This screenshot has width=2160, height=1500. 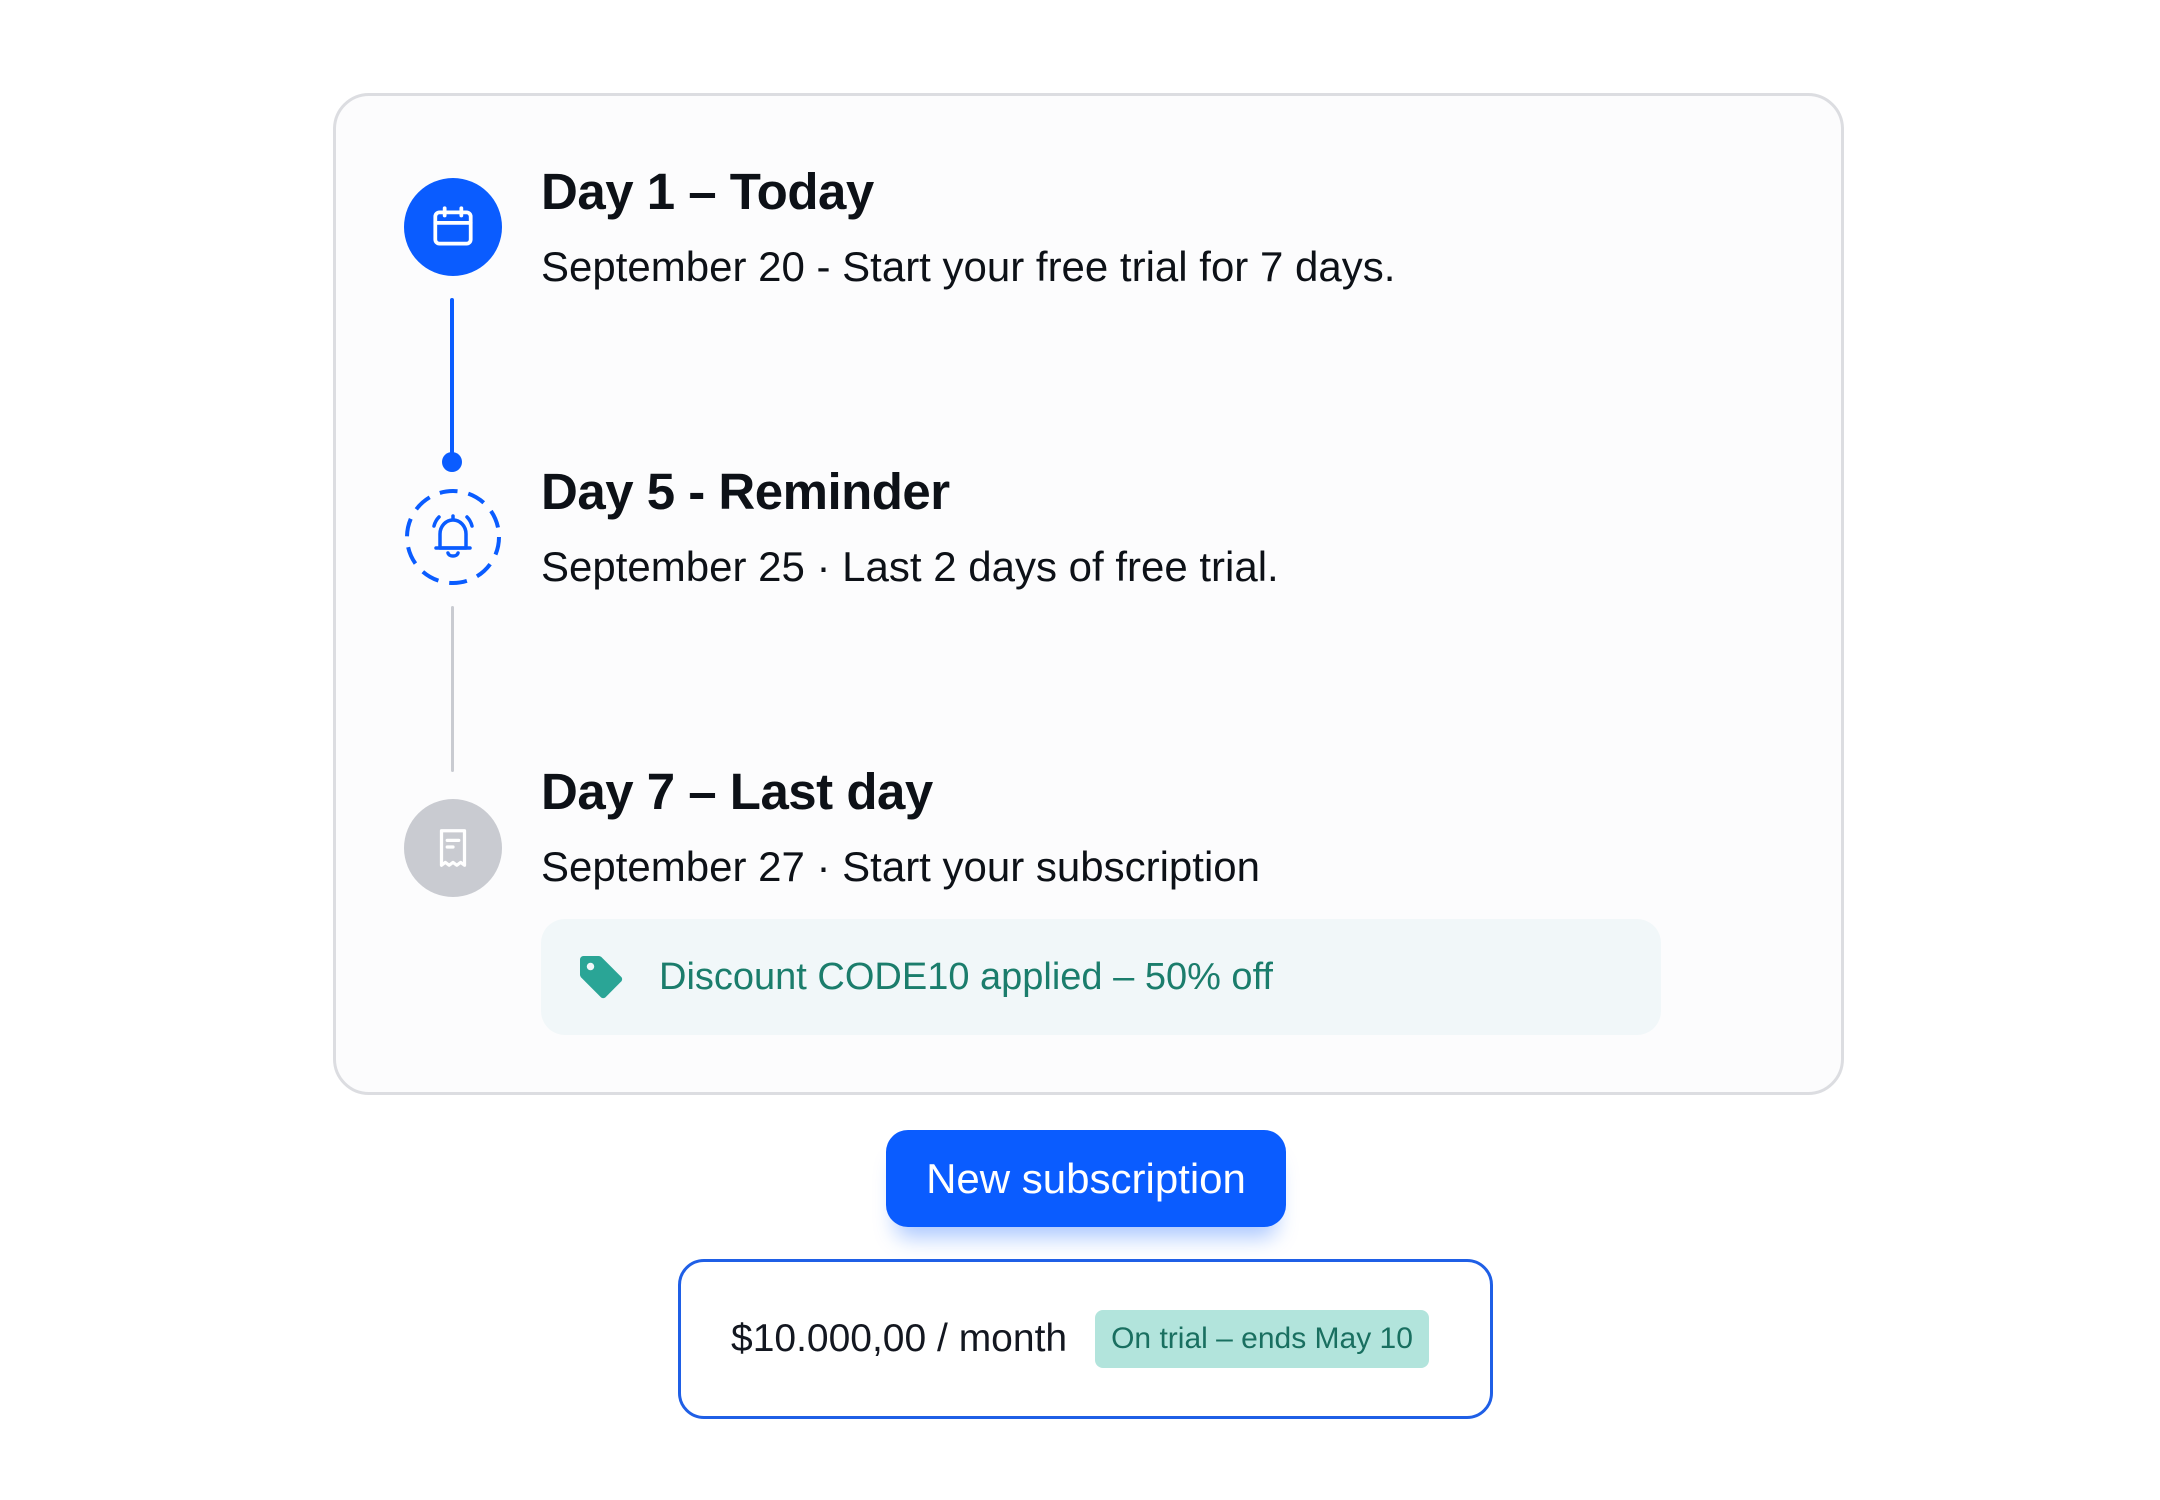 What do you see at coordinates (452, 377) in the screenshot?
I see `timeline-connector-active` at bounding box center [452, 377].